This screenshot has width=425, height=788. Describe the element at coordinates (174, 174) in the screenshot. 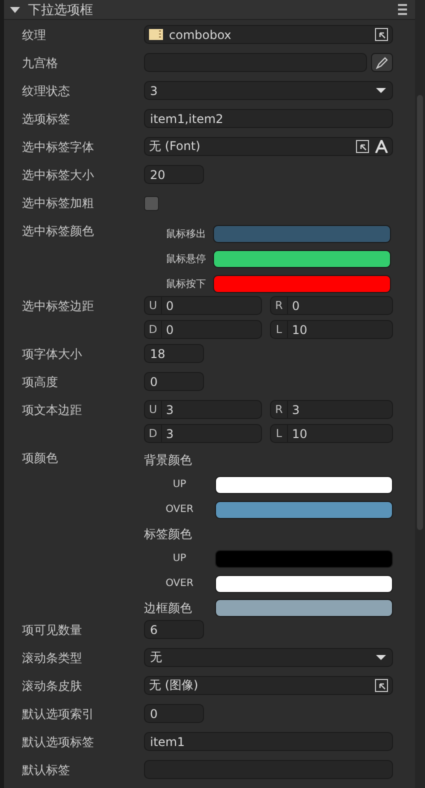

I see `number-field: 20` at that location.